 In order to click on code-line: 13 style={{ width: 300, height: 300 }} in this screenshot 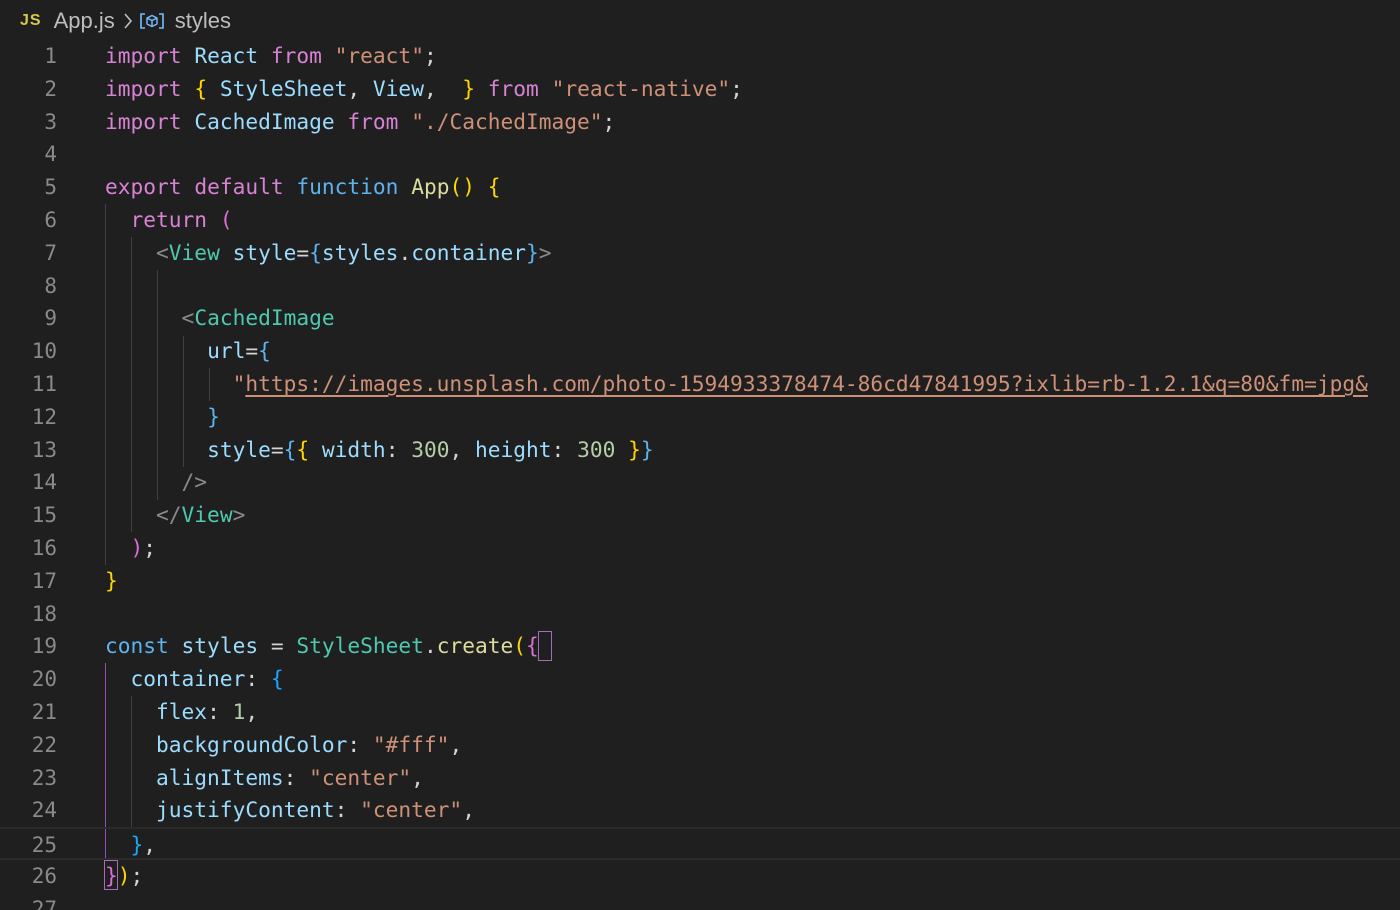, I will do `click(700, 450)`.